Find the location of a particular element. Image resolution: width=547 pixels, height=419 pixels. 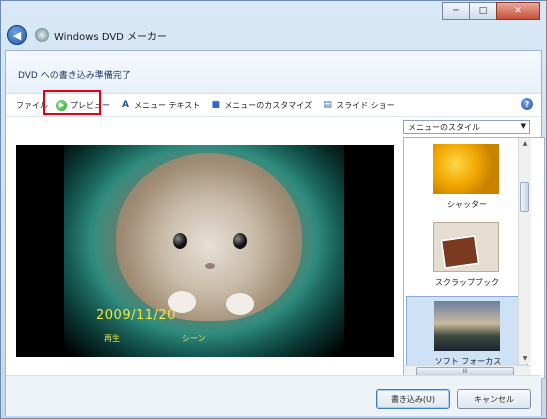

text-icon: A is located at coordinates (125, 105).